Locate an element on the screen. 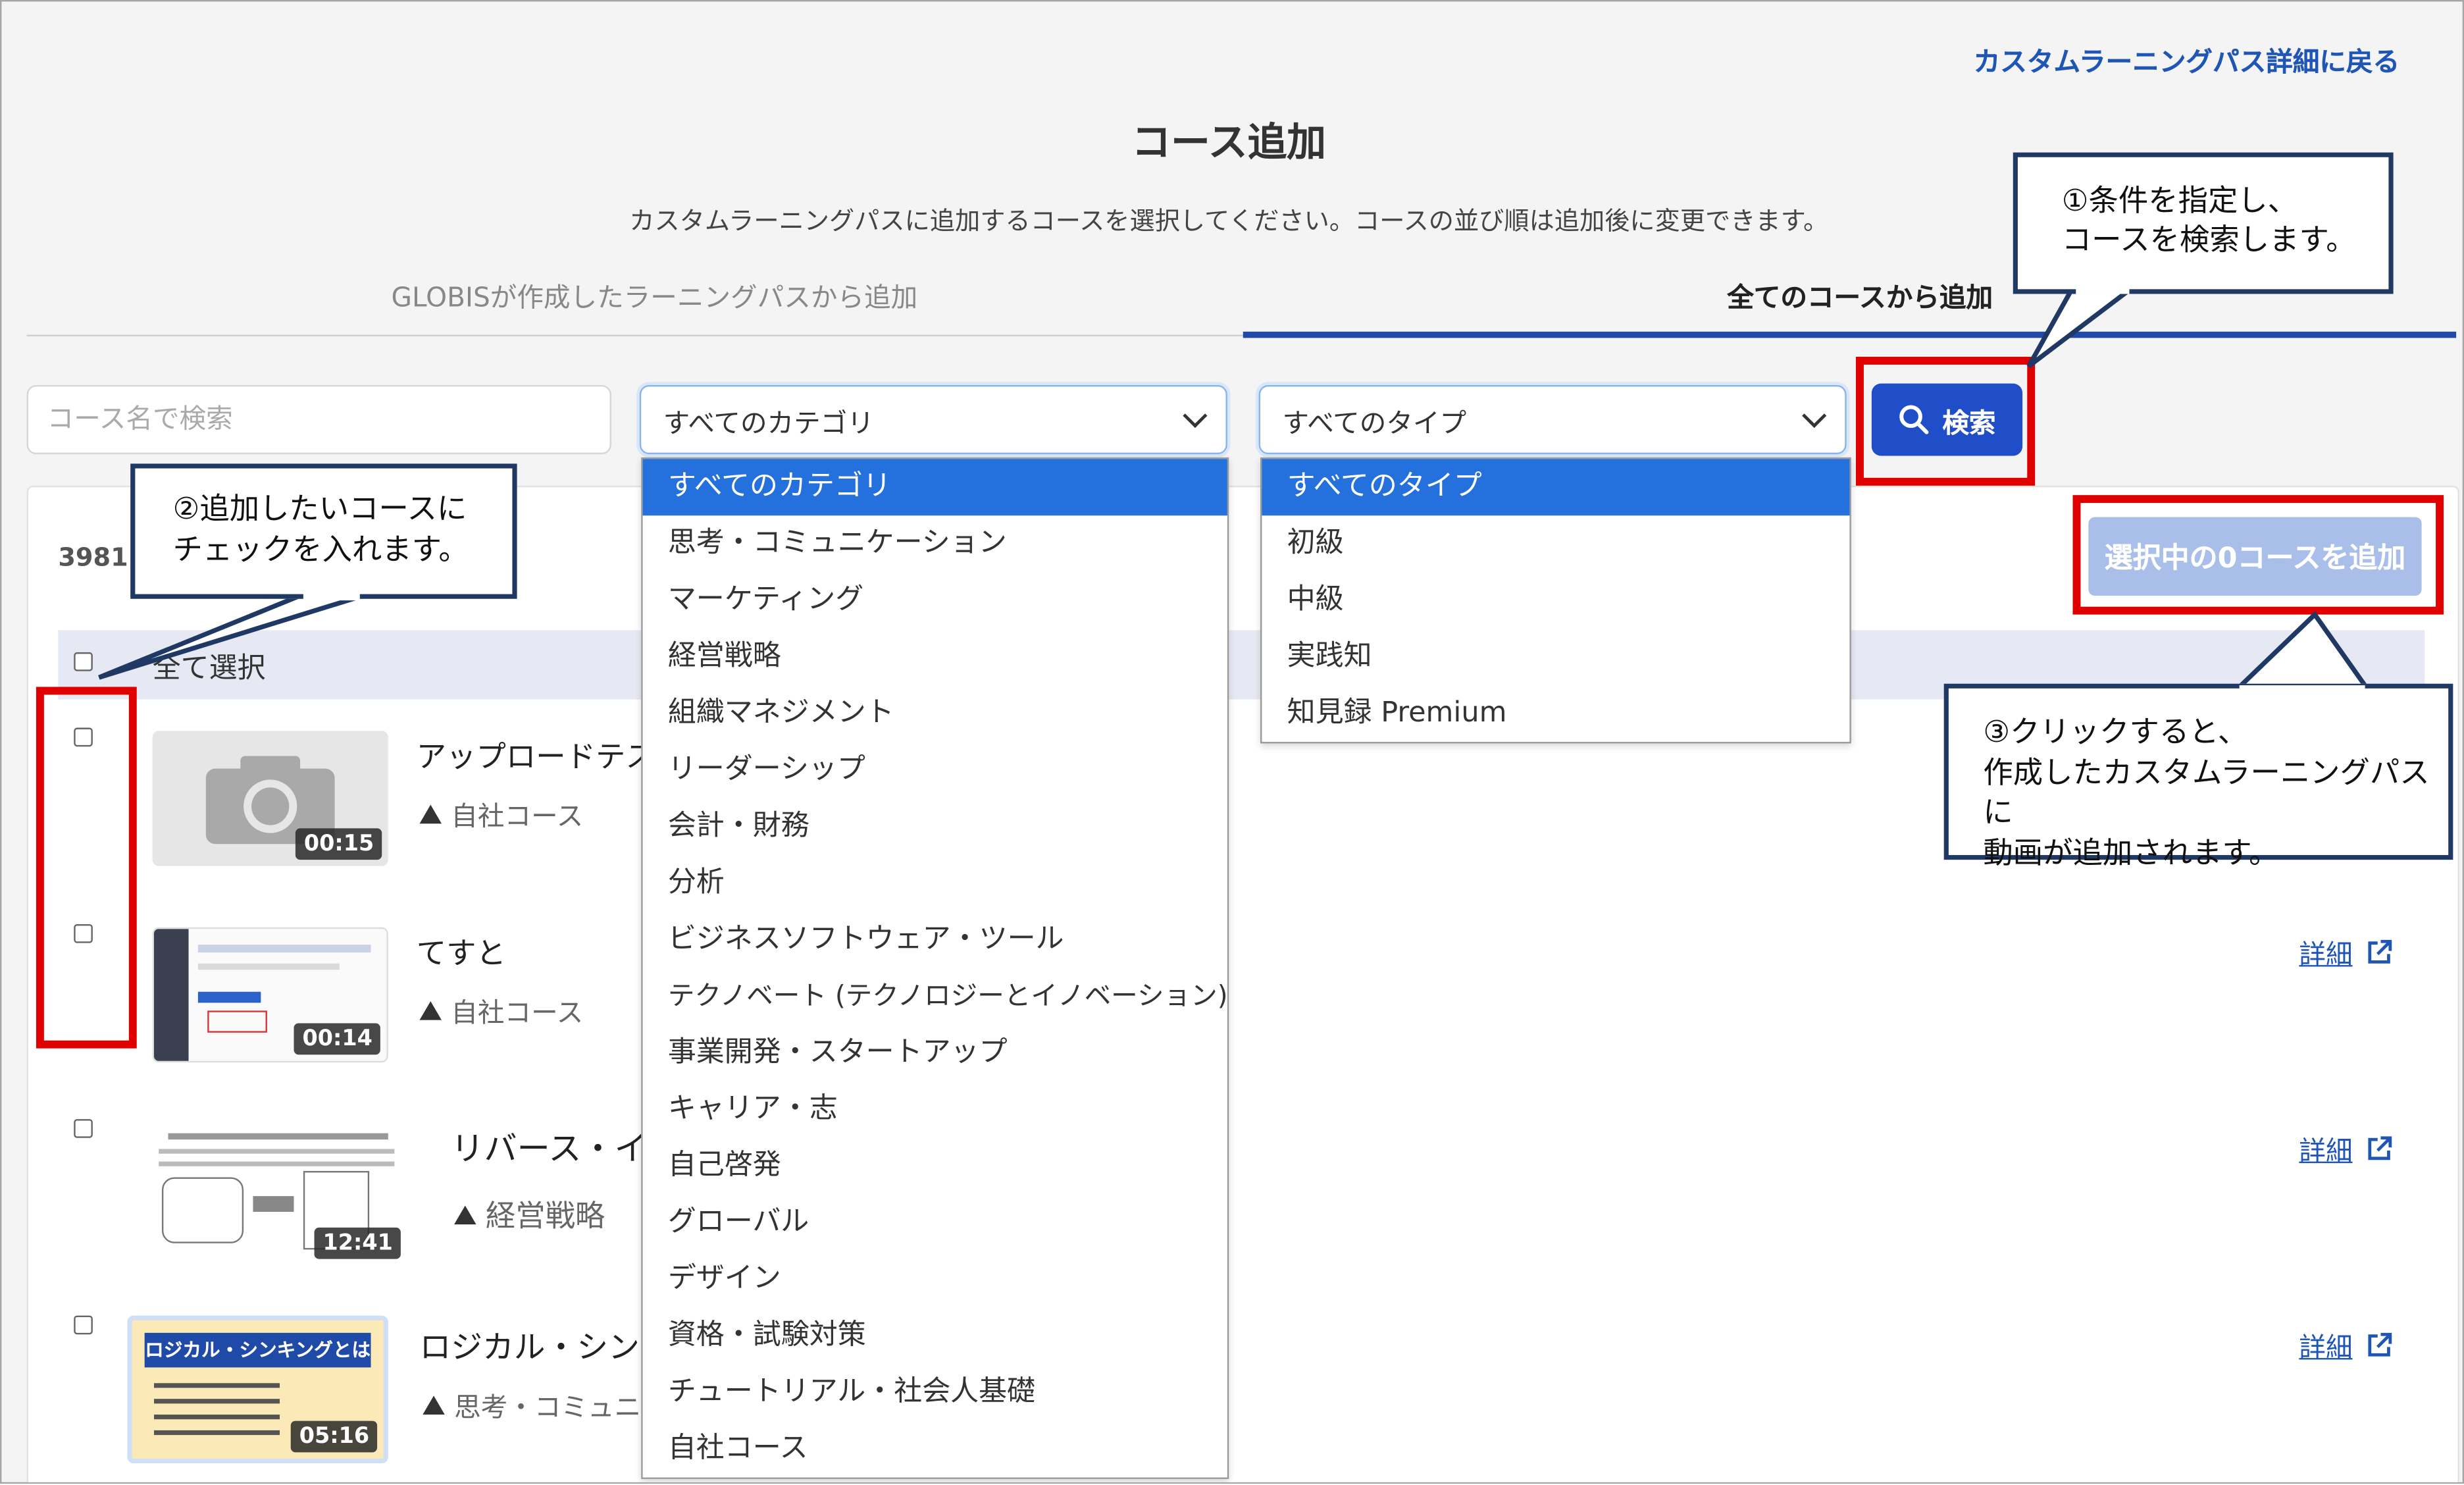  callout-step1: ①条件を指定し、 コースを検索します。 is located at coordinates (2203, 223).